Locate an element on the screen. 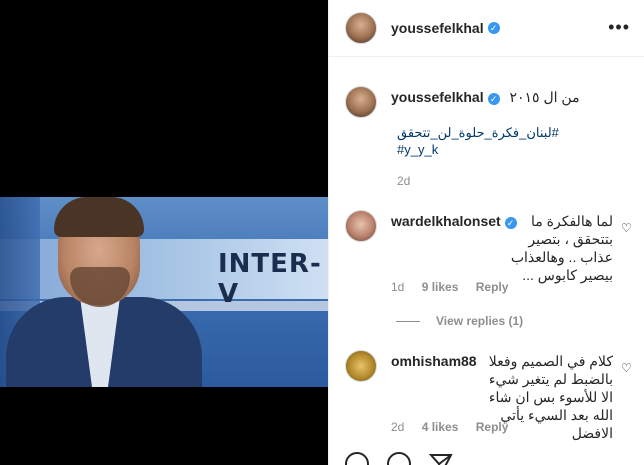 The image size is (644, 465). replies-divider is located at coordinates (408, 321).